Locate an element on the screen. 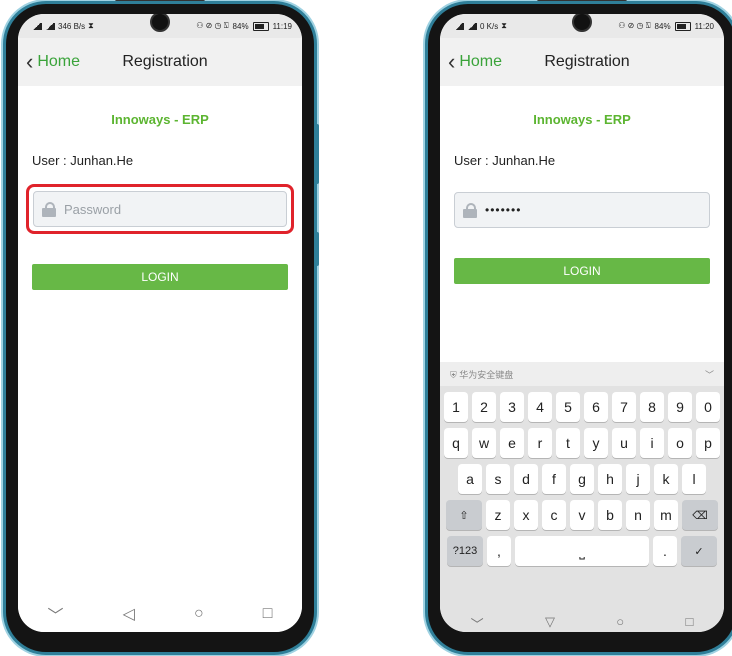 This screenshot has height=656, width=732. backspace-key: ⌫ is located at coordinates (700, 515).